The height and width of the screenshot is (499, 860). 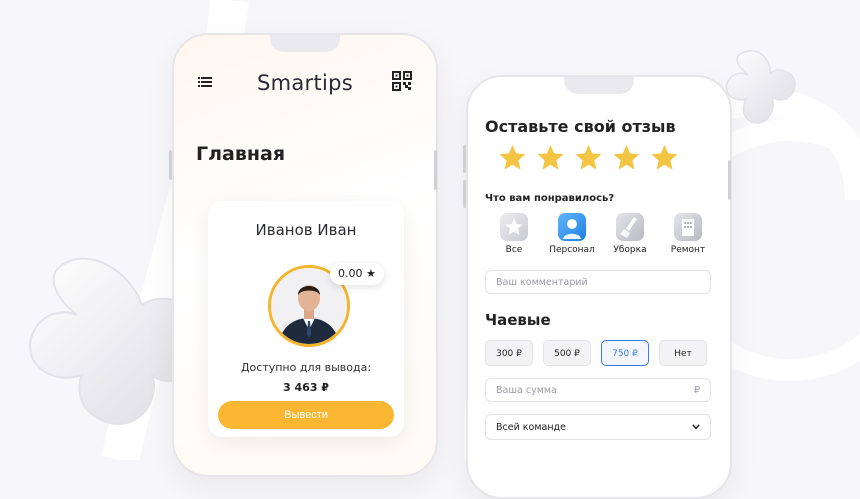 What do you see at coordinates (306, 415) in the screenshot?
I see `withdraw-button: Вывести` at bounding box center [306, 415].